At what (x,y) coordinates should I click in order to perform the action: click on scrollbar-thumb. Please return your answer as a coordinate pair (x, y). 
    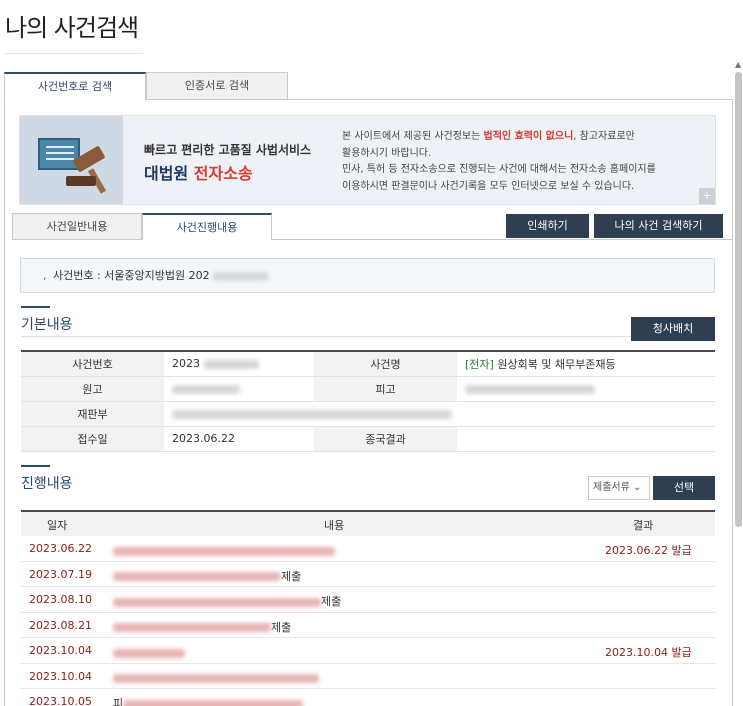
    Looking at the image, I should click on (738, 299).